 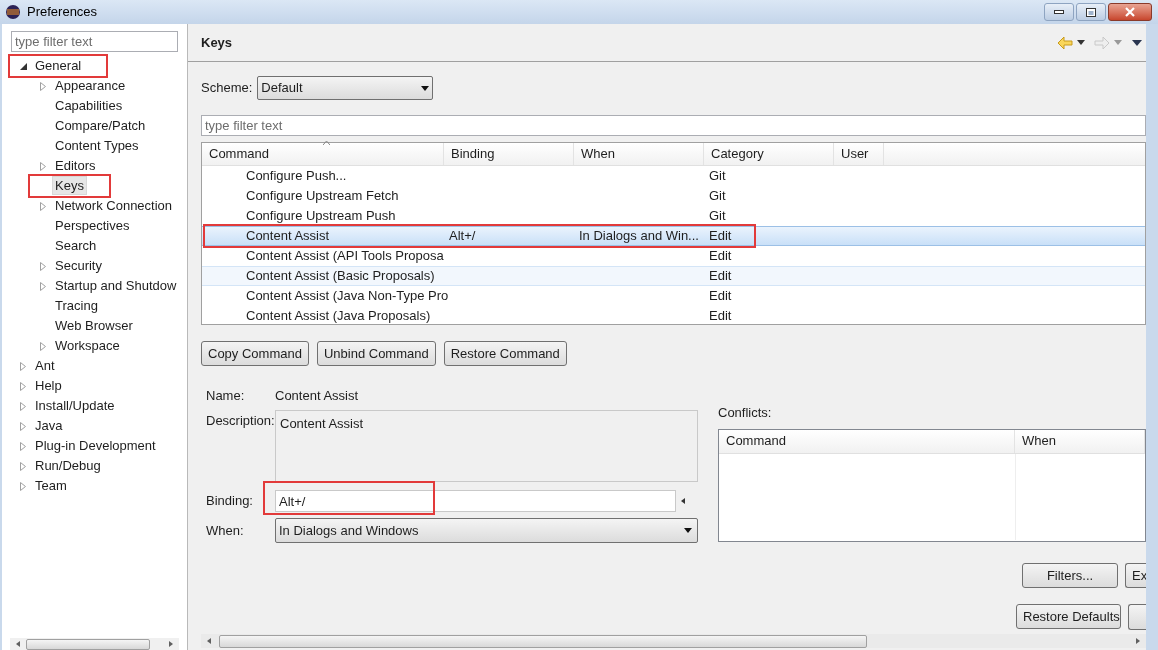 What do you see at coordinates (673, 276) in the screenshot?
I see `table-row: Content Assist (Basic Proposals) Edit` at bounding box center [673, 276].